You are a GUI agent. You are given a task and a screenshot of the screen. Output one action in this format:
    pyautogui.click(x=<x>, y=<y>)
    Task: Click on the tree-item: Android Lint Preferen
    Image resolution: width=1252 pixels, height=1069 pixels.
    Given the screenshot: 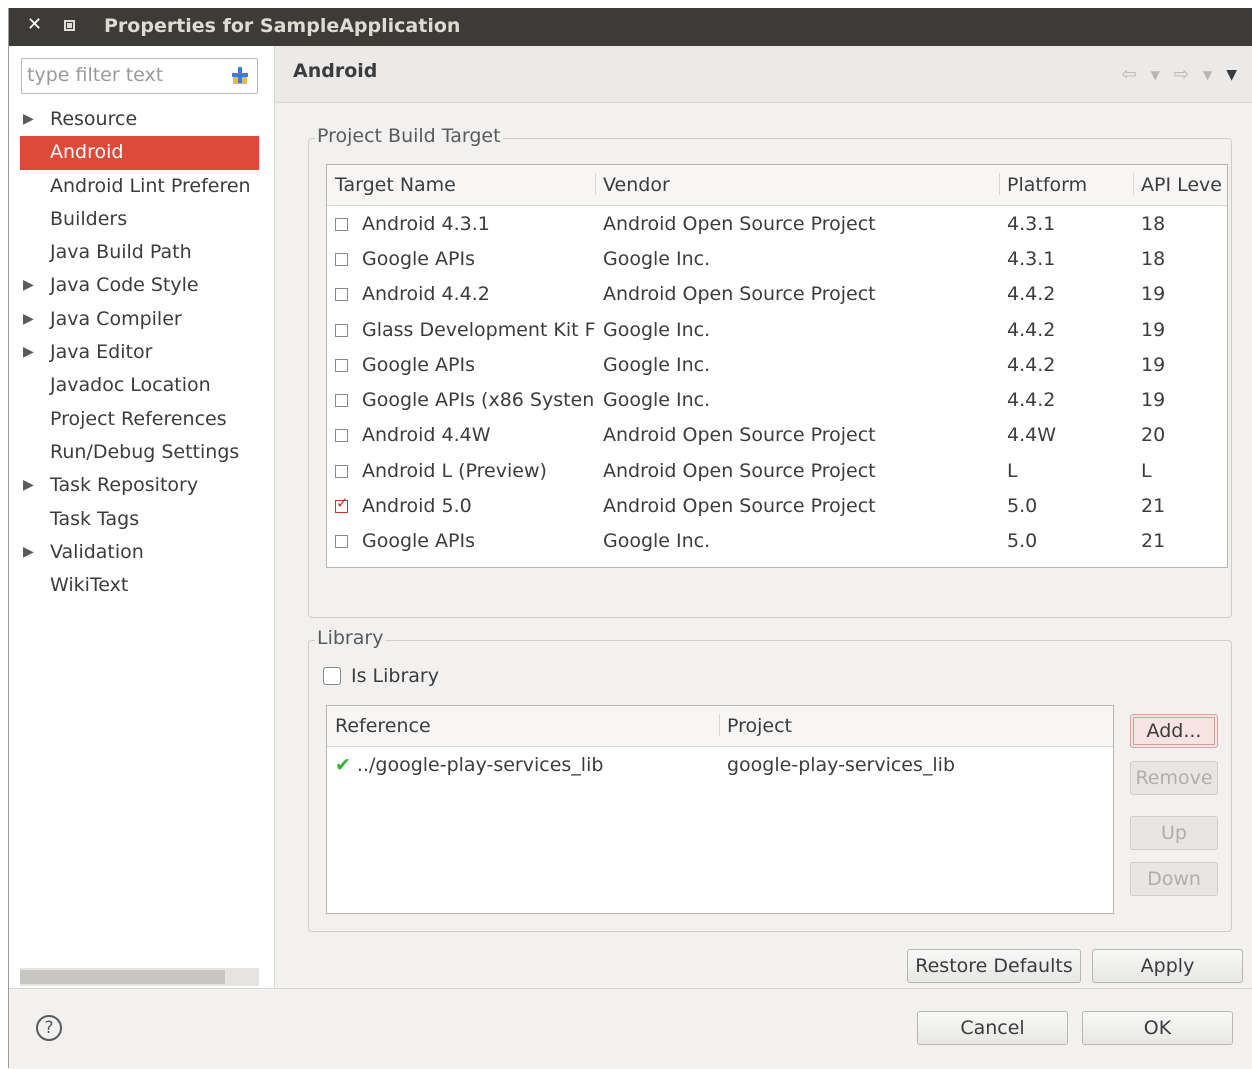 What is the action you would take?
    pyautogui.click(x=145, y=186)
    